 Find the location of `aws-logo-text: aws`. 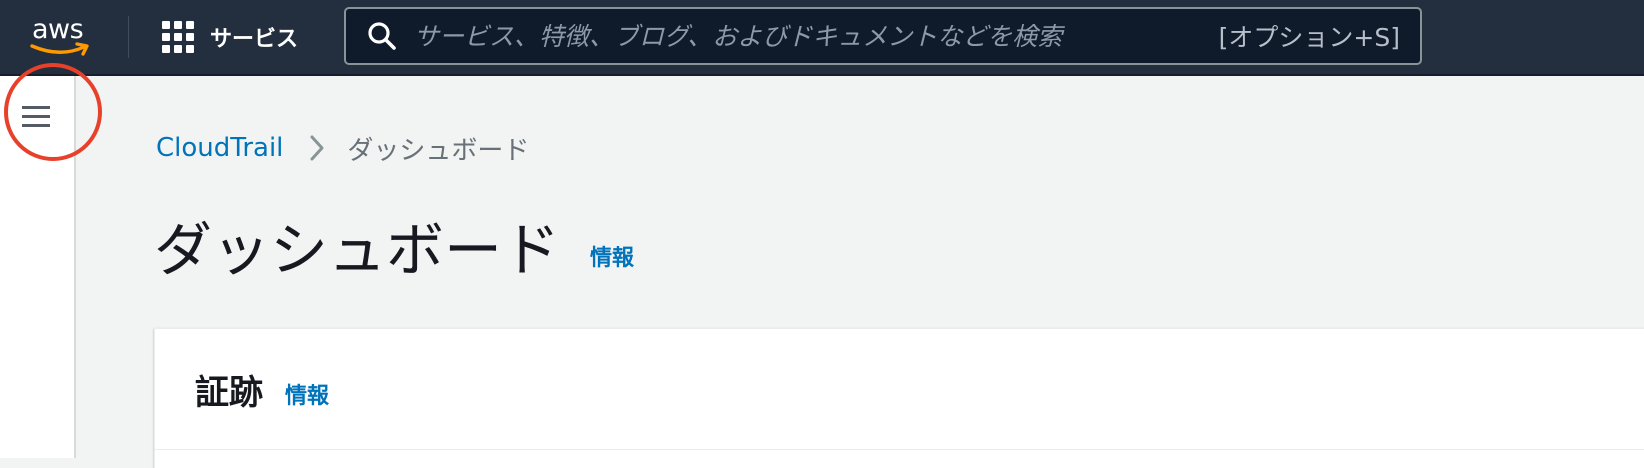

aws-logo-text: aws is located at coordinates (58, 29).